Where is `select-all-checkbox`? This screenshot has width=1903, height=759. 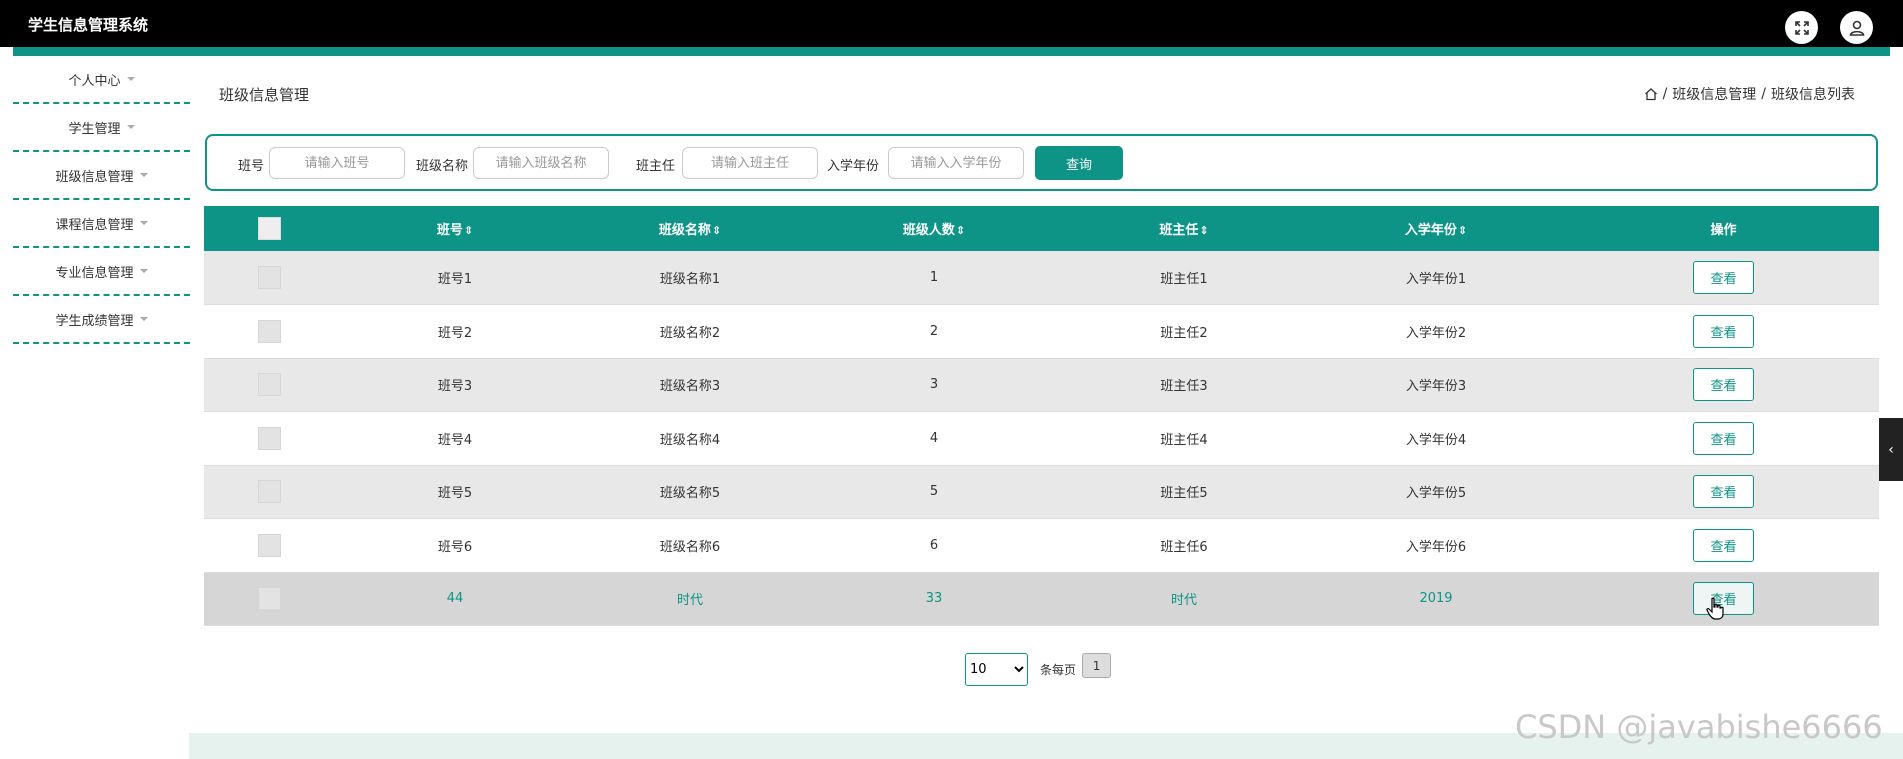
select-all-checkbox is located at coordinates (269, 228).